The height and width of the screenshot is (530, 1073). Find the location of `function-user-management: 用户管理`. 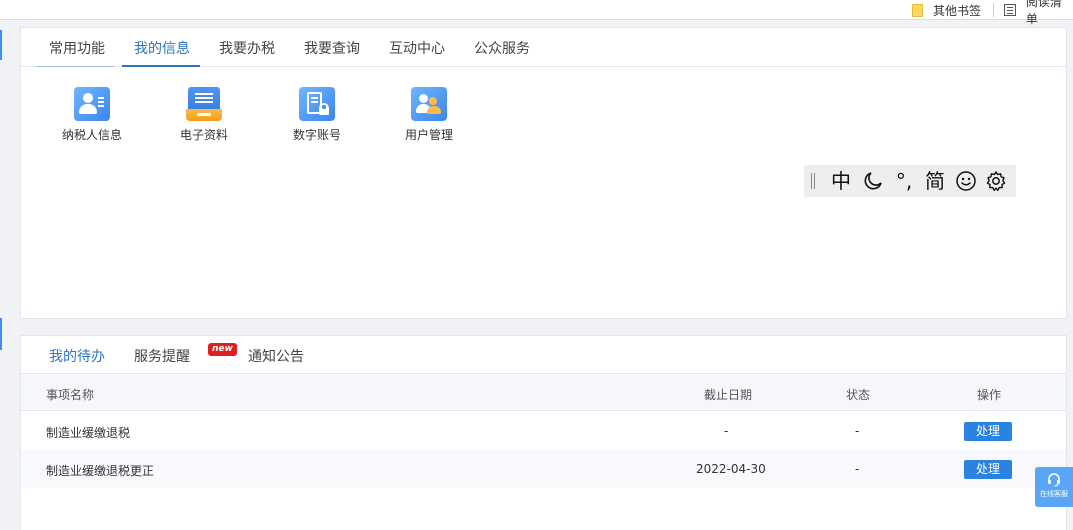

function-user-management: 用户管理 is located at coordinates (429, 115).